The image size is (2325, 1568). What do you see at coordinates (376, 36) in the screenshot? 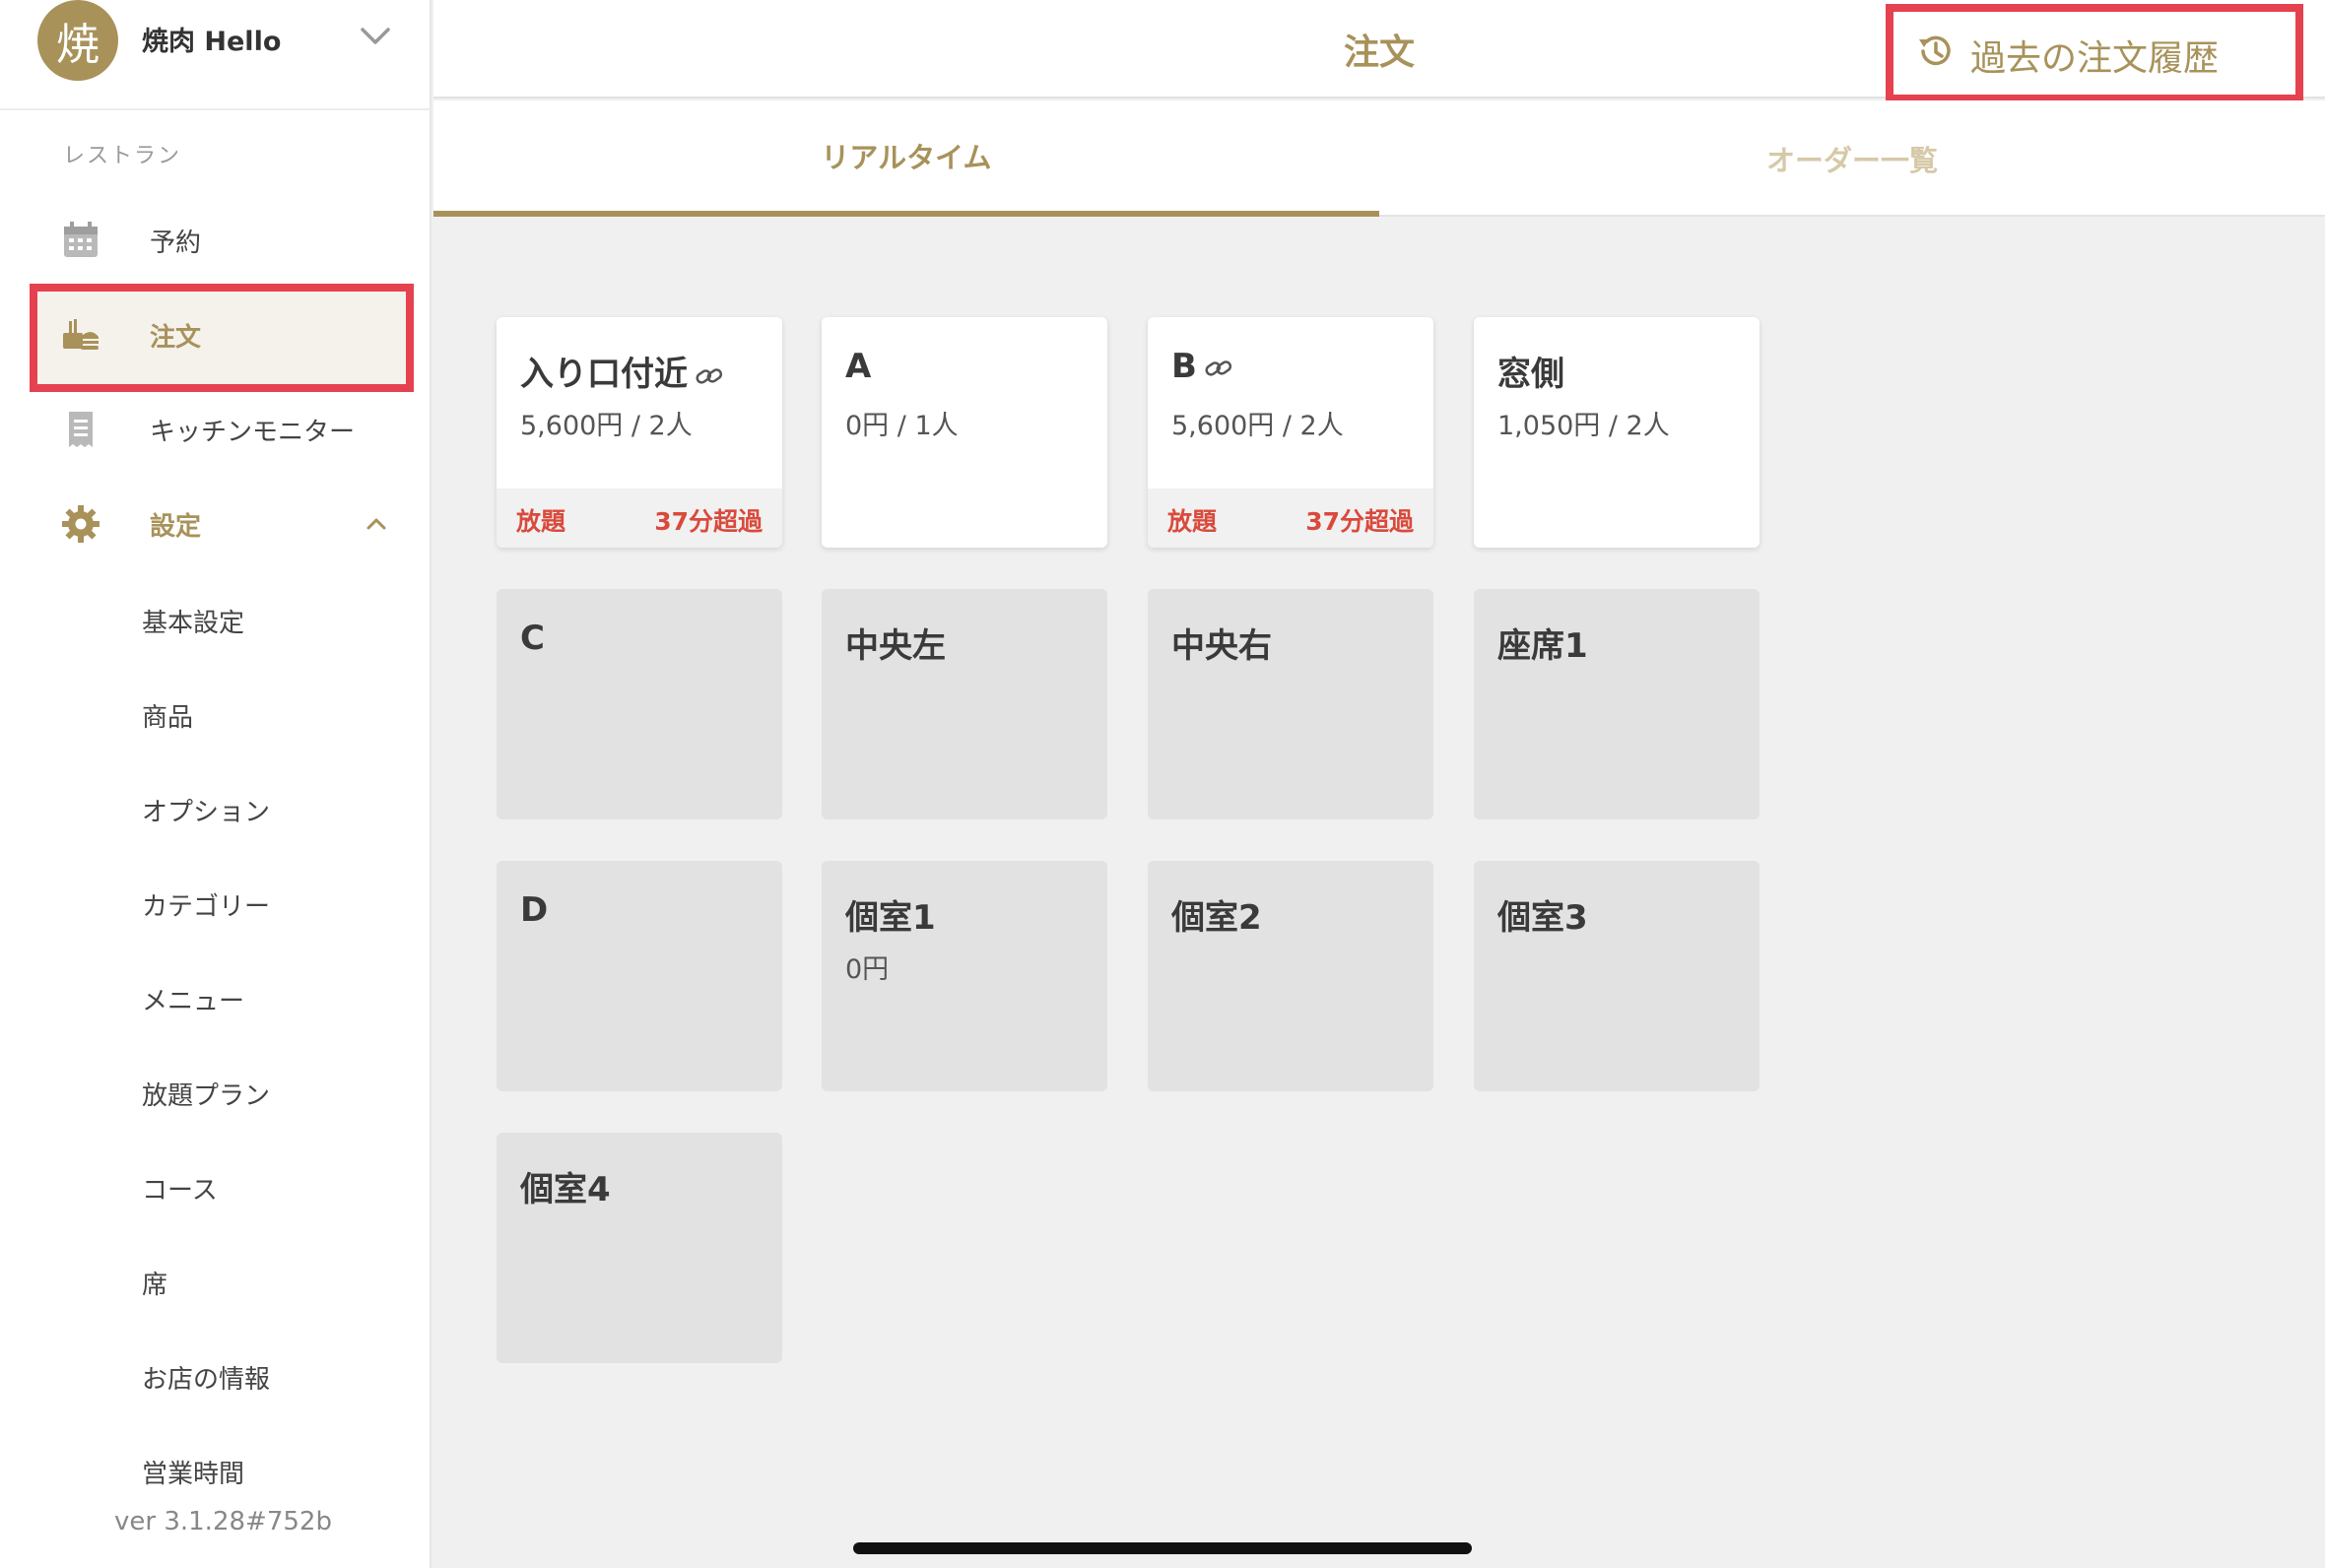
I see `chevron-down-icon` at bounding box center [376, 36].